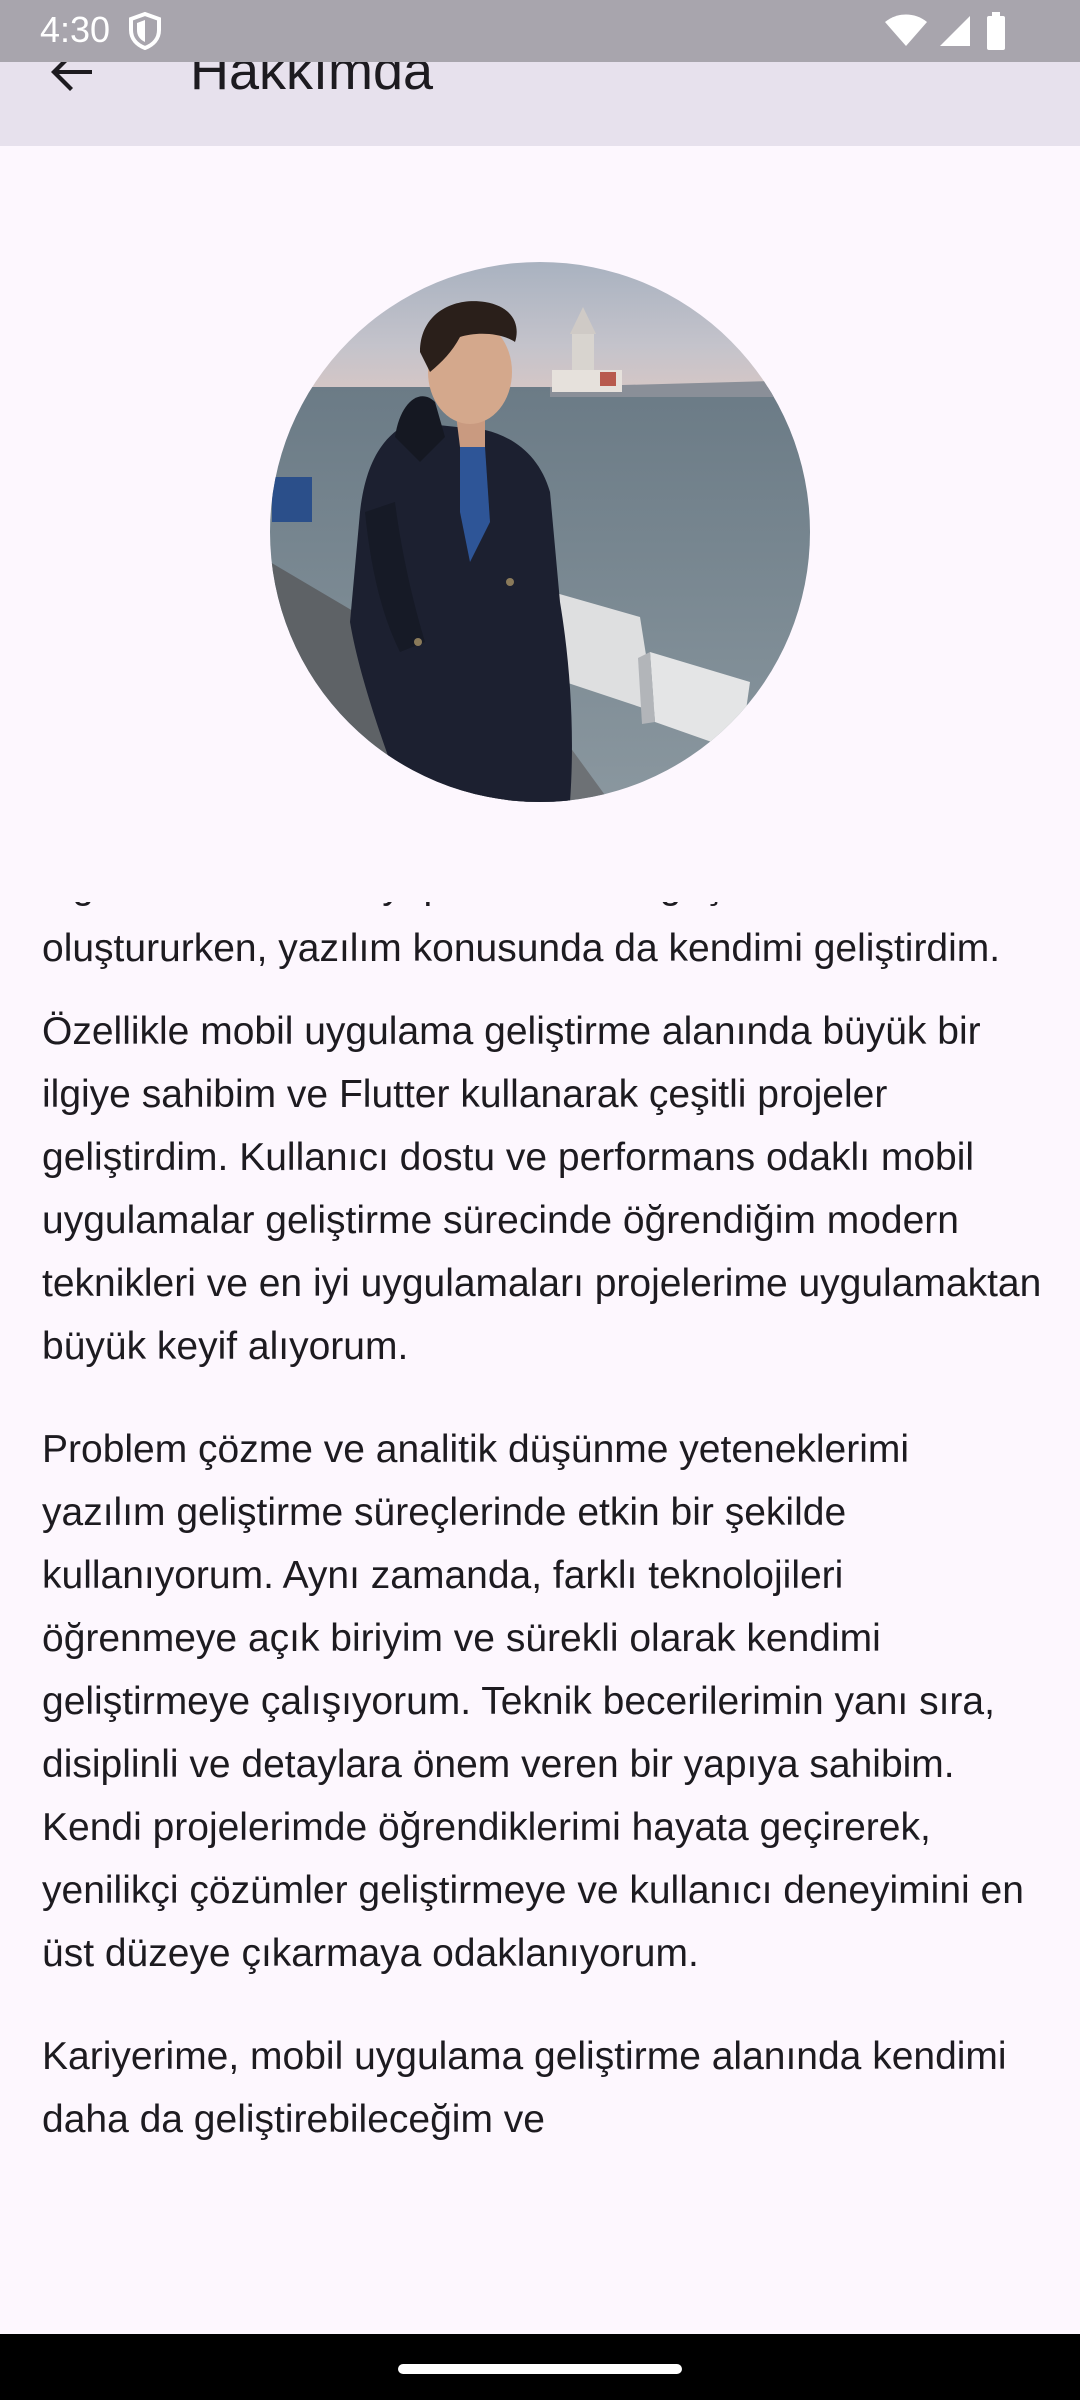 The image size is (1080, 2400). I want to click on profile-photo, so click(540, 532).